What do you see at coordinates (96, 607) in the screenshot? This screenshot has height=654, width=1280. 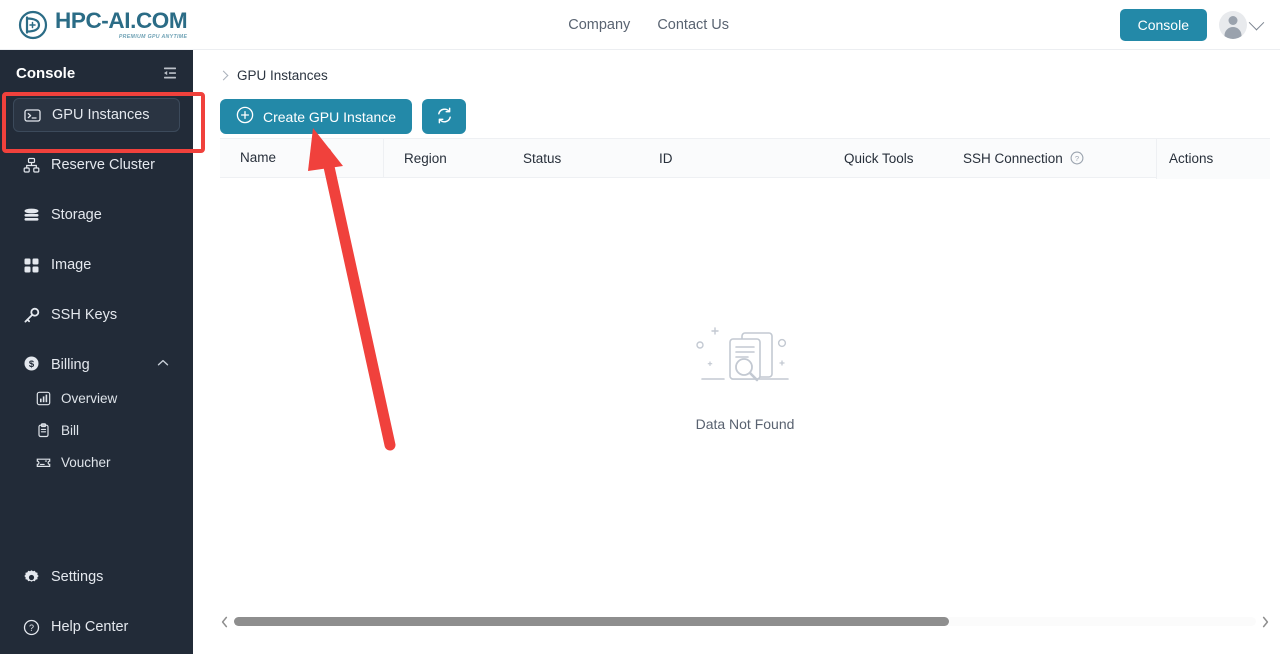 I see `sidebar-bottom-nav: Settings ? Help Center` at bounding box center [96, 607].